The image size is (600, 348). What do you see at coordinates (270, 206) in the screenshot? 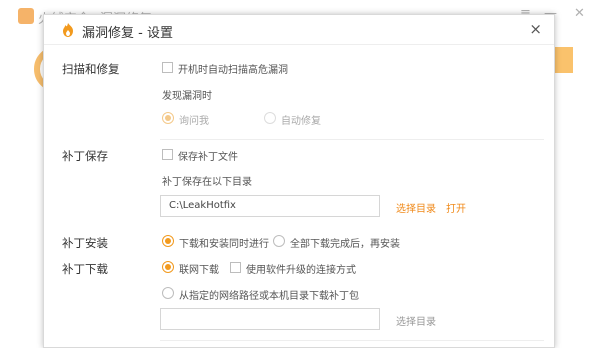
I see `patch-dir-input: C:\LeakHotfix` at bounding box center [270, 206].